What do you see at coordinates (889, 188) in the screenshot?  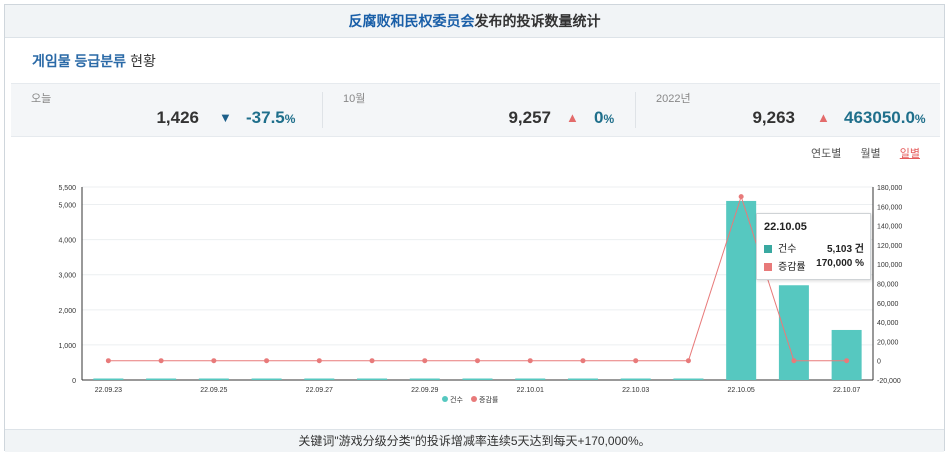 I see `y-right-tick-label: 180,000` at bounding box center [889, 188].